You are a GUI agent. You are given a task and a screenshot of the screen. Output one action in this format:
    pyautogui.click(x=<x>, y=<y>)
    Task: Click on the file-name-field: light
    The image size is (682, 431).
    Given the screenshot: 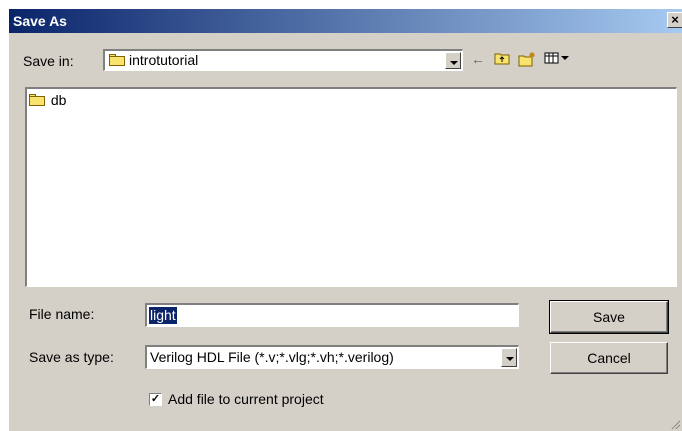 What is the action you would take?
    pyautogui.click(x=332, y=315)
    